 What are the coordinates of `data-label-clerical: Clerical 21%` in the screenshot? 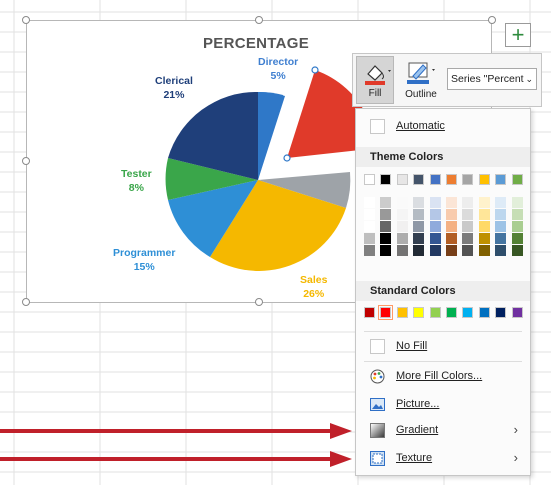 It's located at (174, 88).